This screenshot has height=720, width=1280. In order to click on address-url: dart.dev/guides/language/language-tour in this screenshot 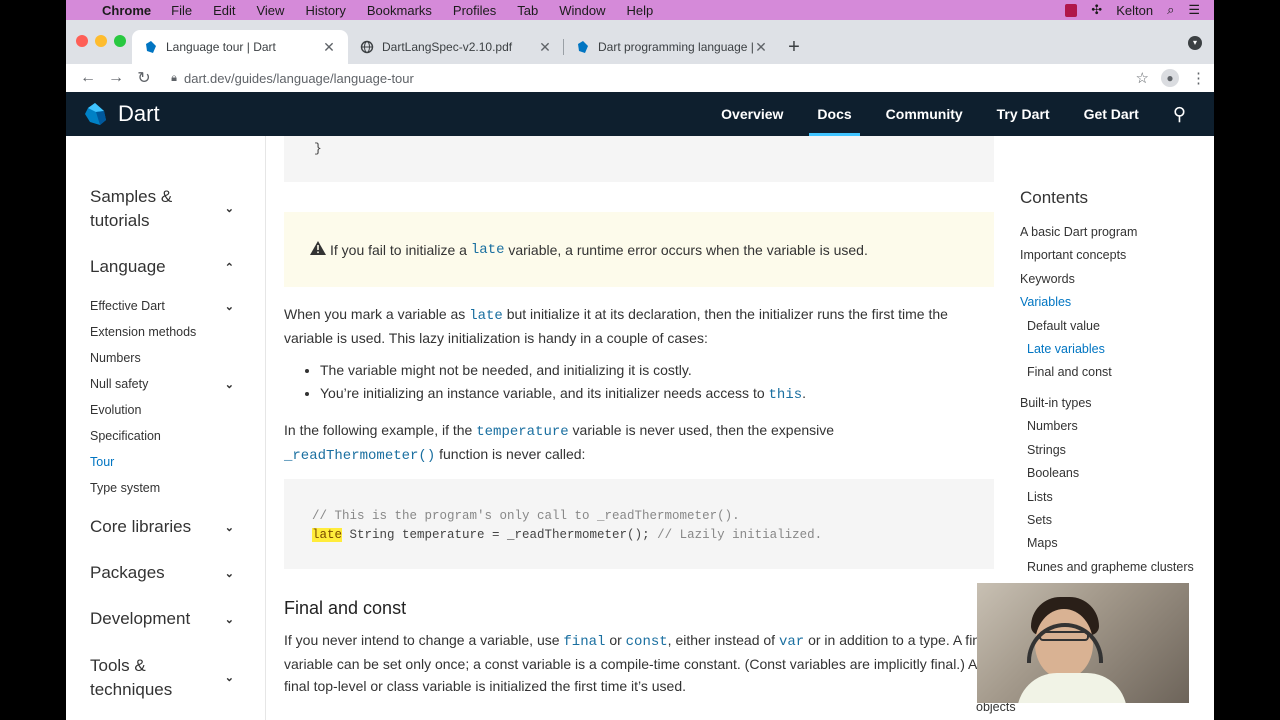, I will do `click(299, 78)`.